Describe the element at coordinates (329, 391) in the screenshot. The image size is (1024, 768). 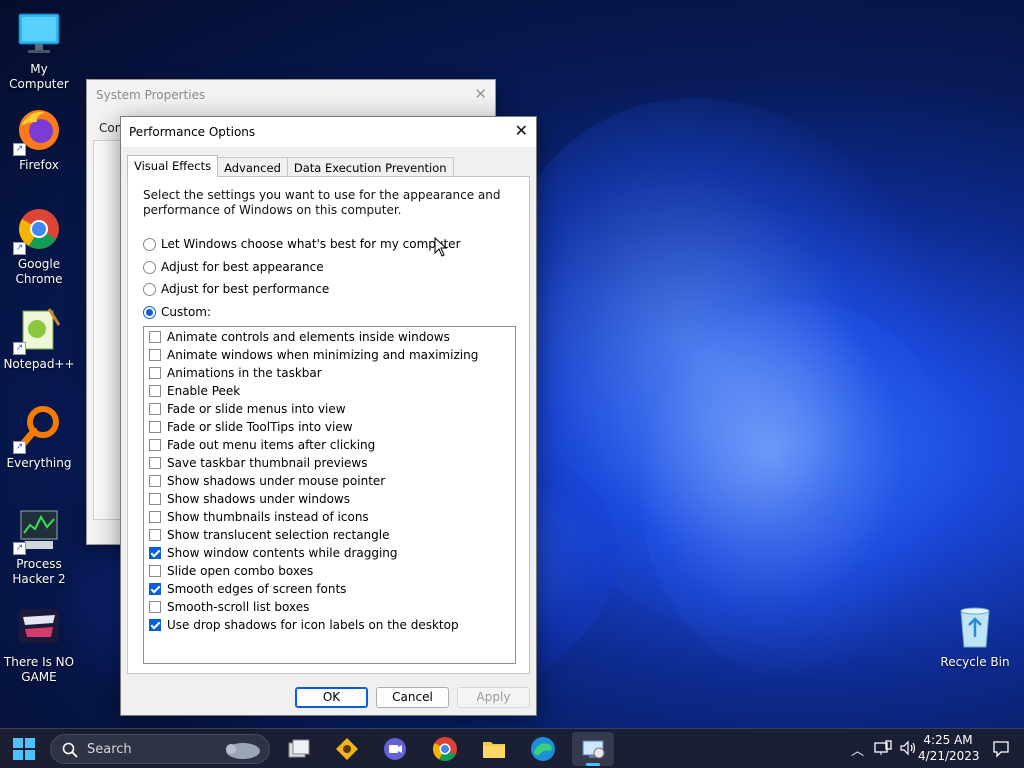
I see `effect-item: Enable Peek` at that location.